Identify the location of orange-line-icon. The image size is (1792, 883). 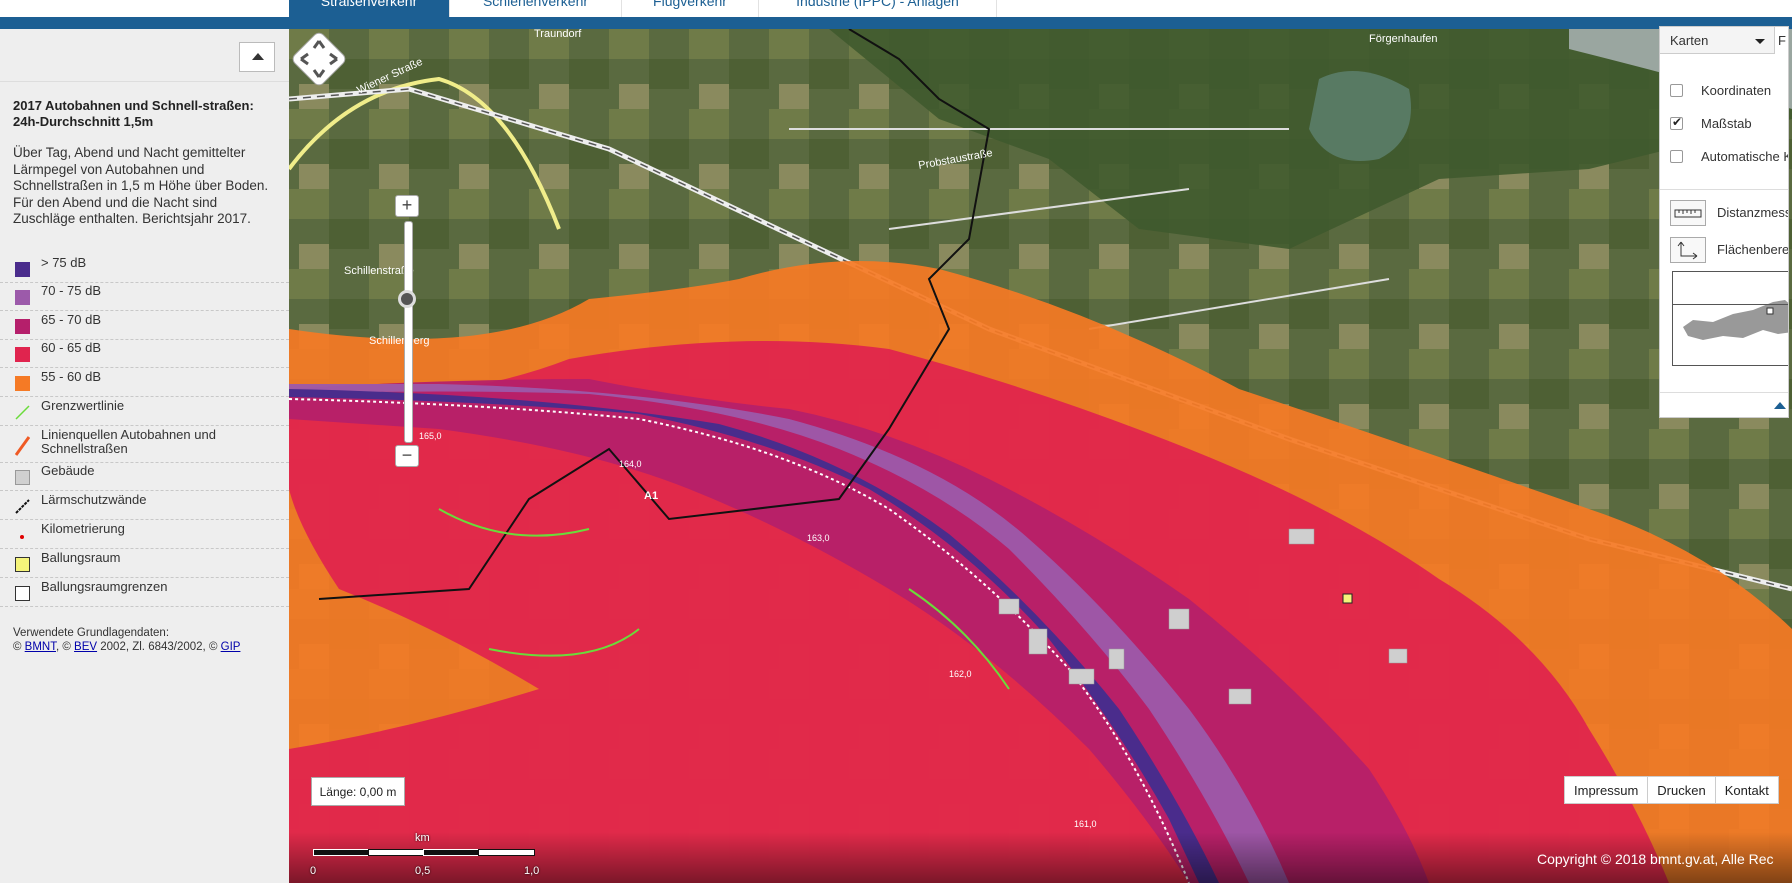
(22, 446).